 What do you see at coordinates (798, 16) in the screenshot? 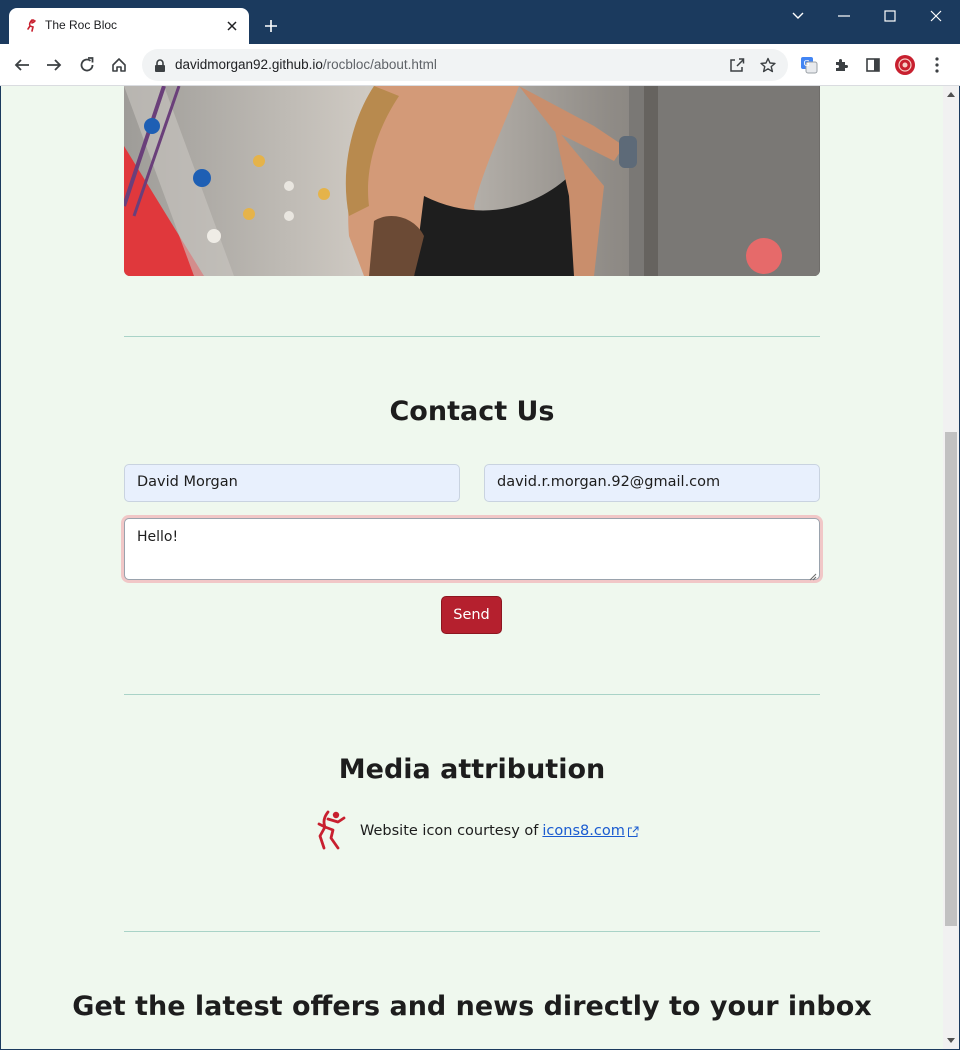
I see `tab-search-chevron-icon` at bounding box center [798, 16].